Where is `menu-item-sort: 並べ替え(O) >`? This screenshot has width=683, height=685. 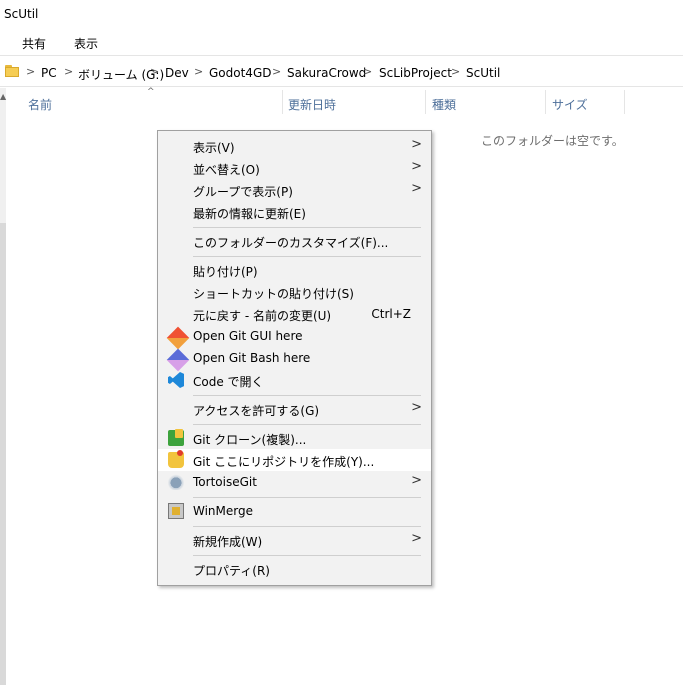
menu-item-sort: 並べ替え(O) > is located at coordinates (294, 168).